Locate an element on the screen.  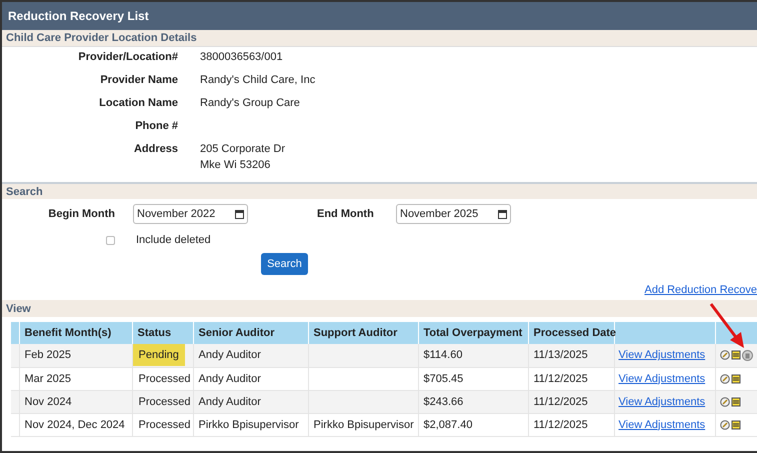
table-cell: Feb 2025 is located at coordinates (47, 355).